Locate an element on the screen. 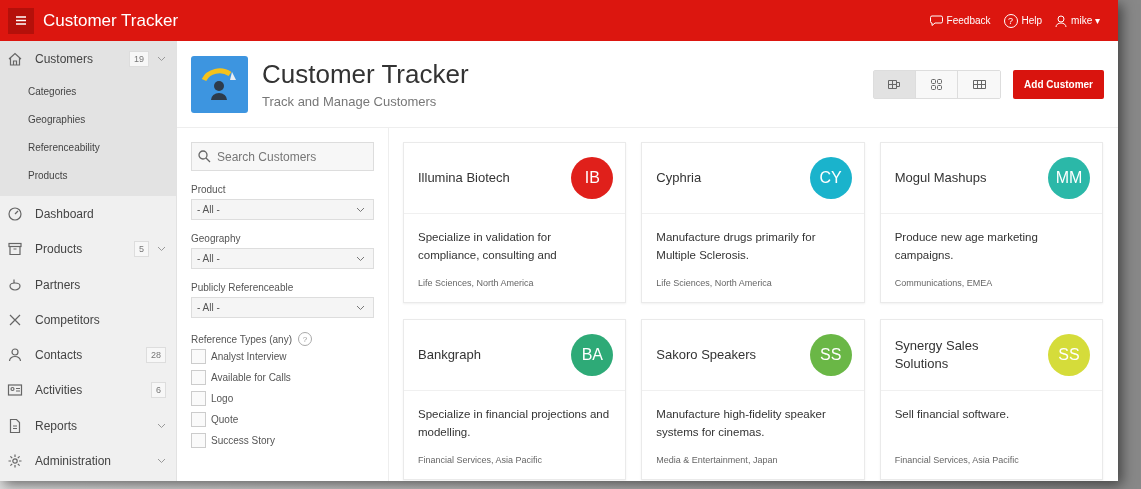 The height and width of the screenshot is (489, 1141). tiles-icon is located at coordinates (937, 84).